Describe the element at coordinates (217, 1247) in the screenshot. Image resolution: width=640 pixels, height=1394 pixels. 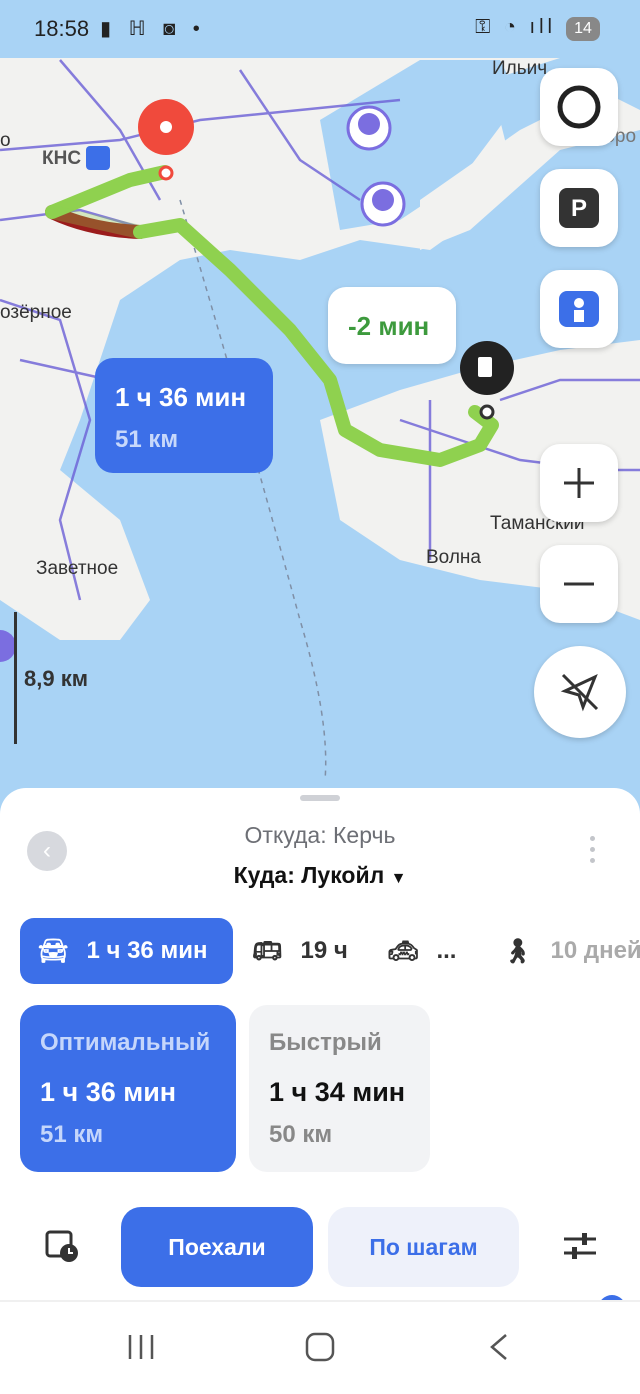
I see `go-button: Поехали` at that location.